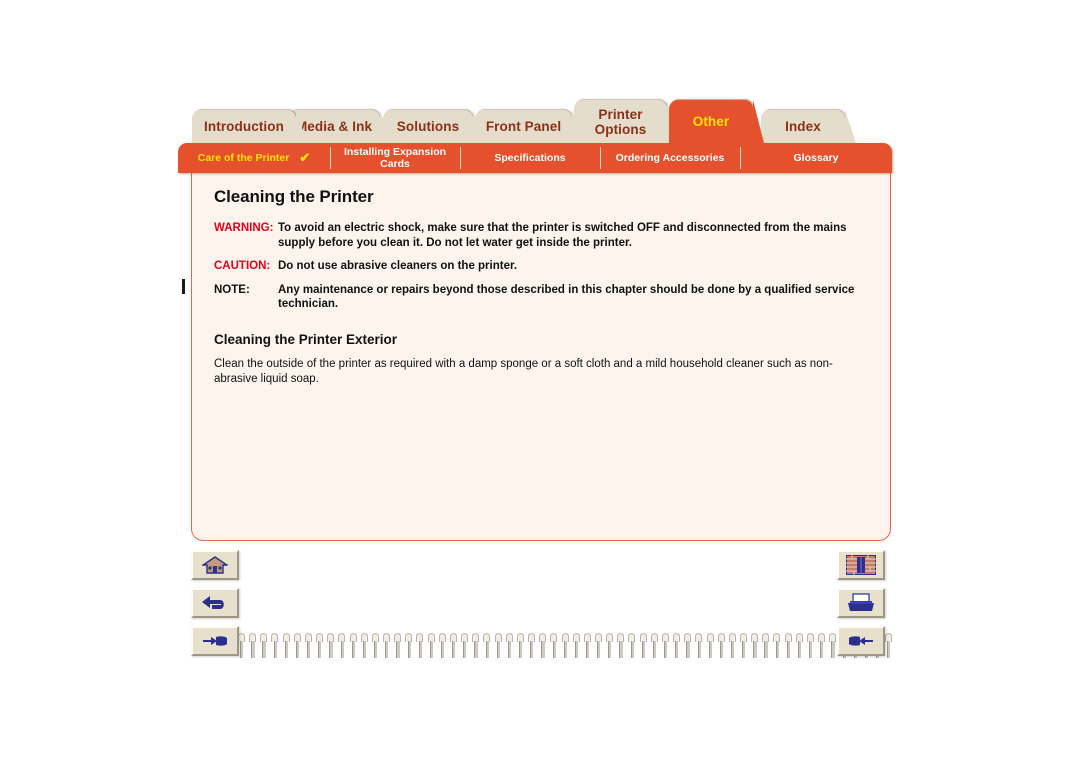 The image size is (1080, 763). I want to click on next-page-button-right, so click(861, 641).